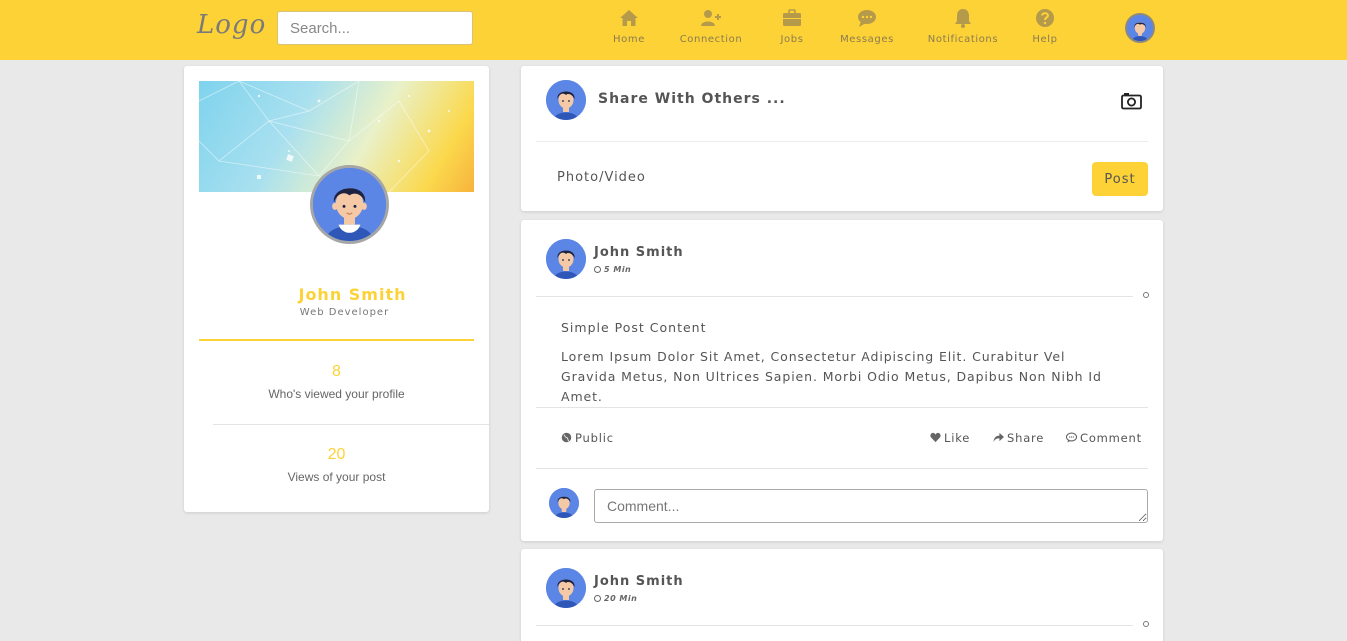  I want to click on nav-jobs: Jobs, so click(792, 26).